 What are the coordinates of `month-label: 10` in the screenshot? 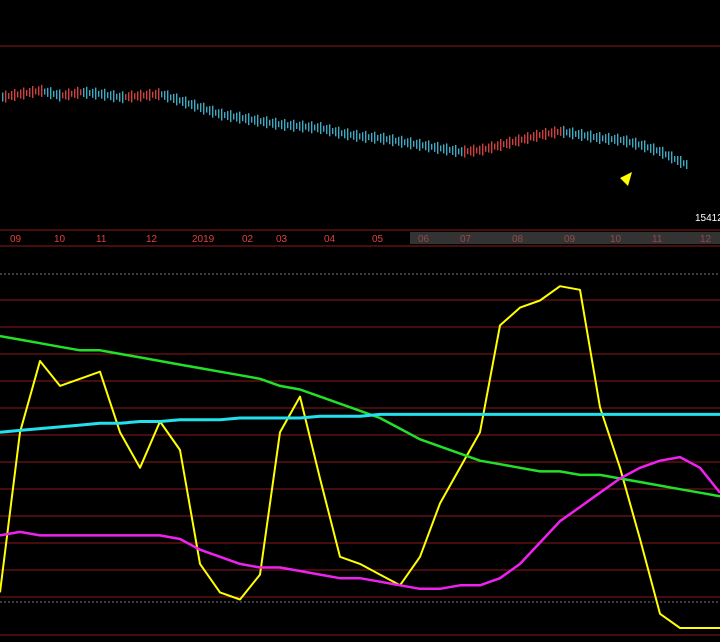 It's located at (60, 239).